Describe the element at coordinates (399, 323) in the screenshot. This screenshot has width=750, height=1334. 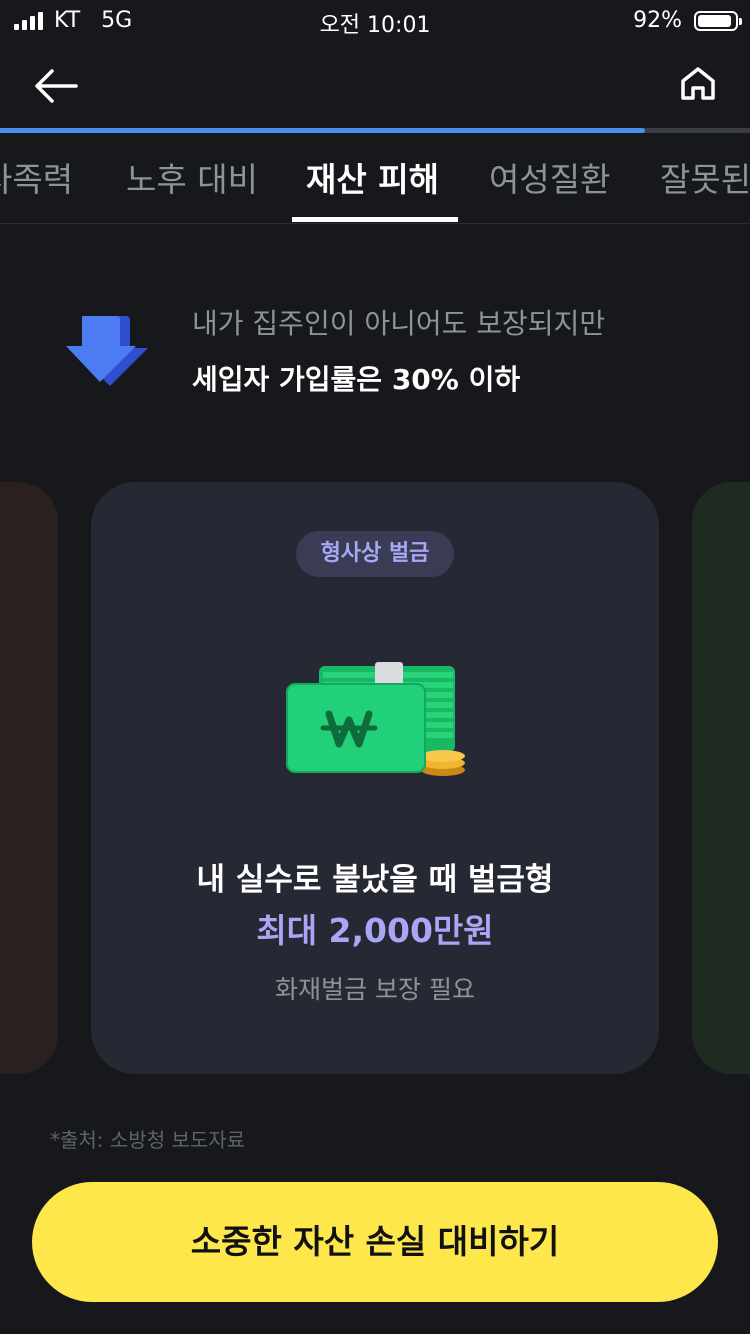
I see `notice-text: 내가 집주인이 아니어도 보장되지만` at that location.